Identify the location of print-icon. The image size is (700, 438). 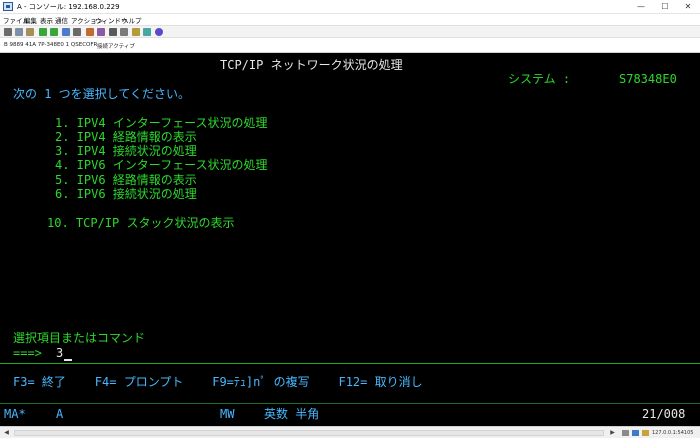
(8, 32).